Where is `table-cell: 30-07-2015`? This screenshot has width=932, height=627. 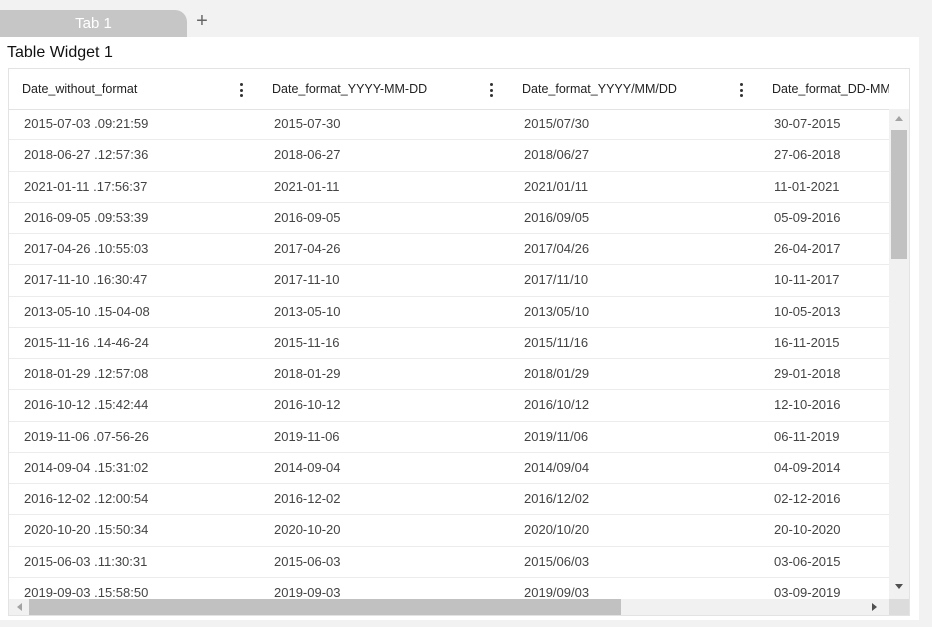 table-cell: 30-07-2015 is located at coordinates (807, 123).